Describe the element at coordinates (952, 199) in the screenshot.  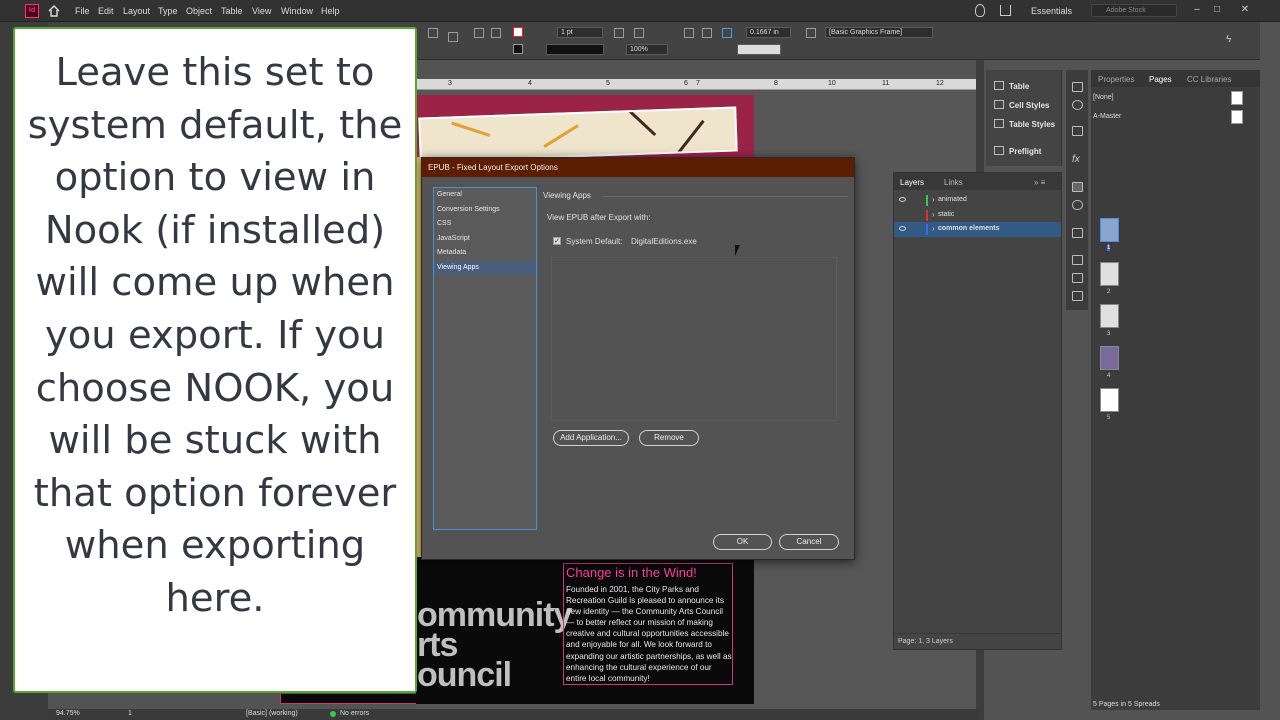
I see `layer-name: animated` at that location.